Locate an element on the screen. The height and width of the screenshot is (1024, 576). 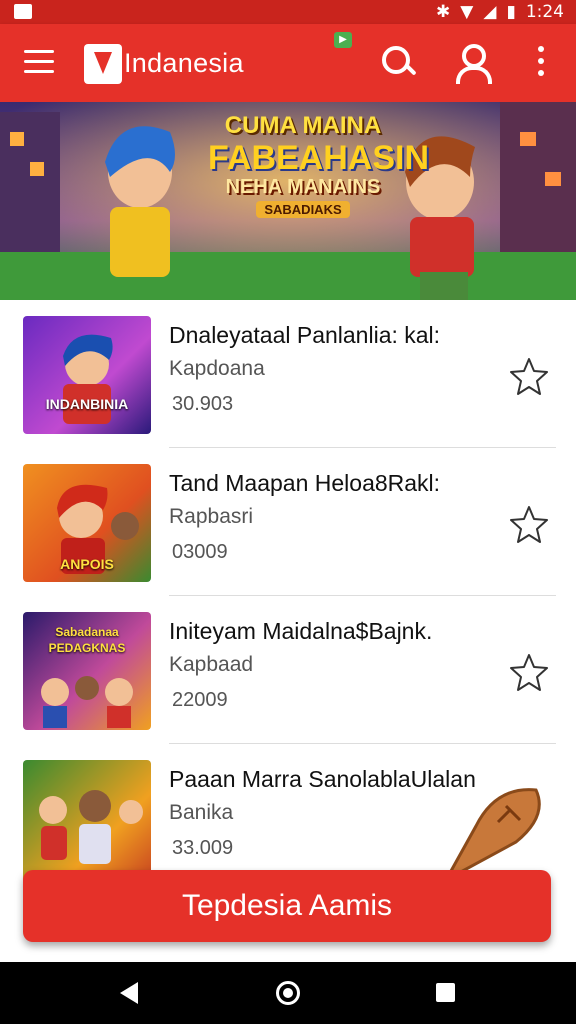
item-title: Tand Maapan Heloa8Rakl: is located at coordinates (305, 483).